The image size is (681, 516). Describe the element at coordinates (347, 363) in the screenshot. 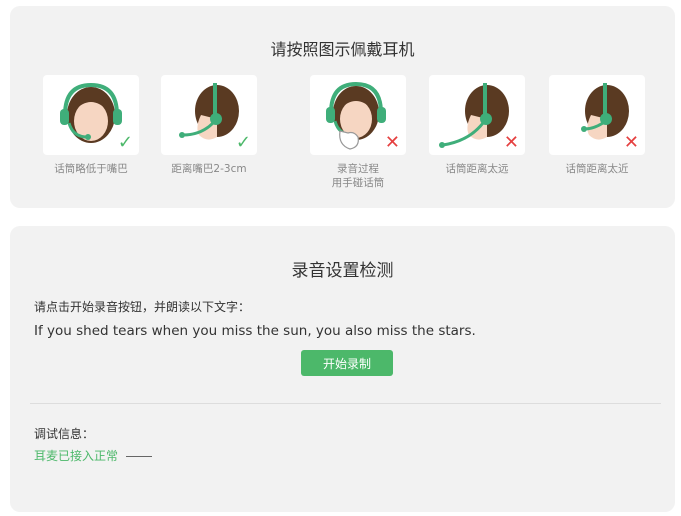

I see `start-recording-button: 开始录制` at that location.